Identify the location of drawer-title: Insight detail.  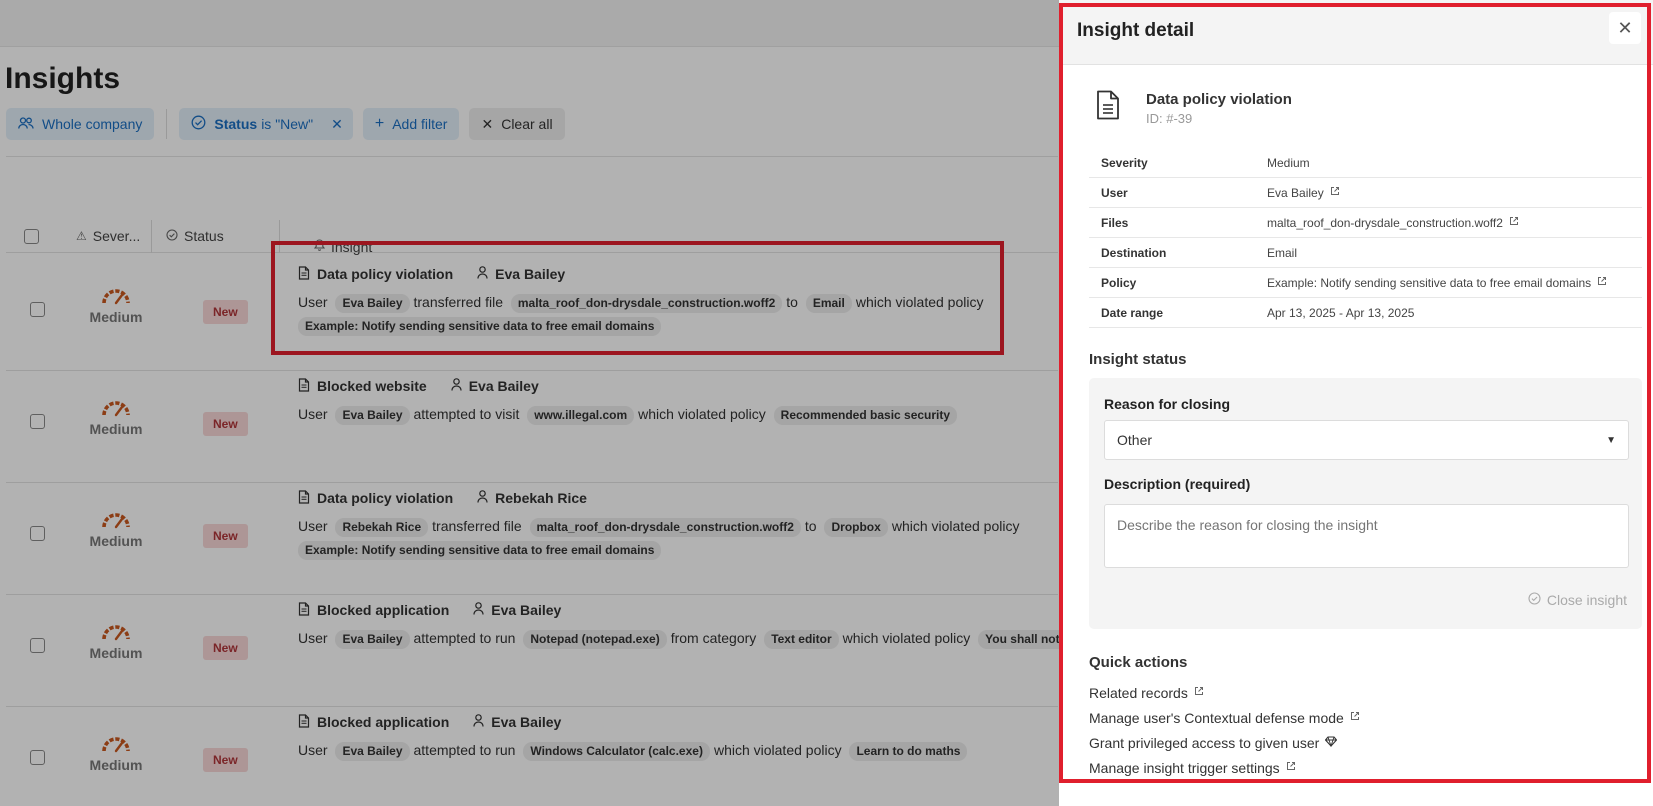
(1136, 30).